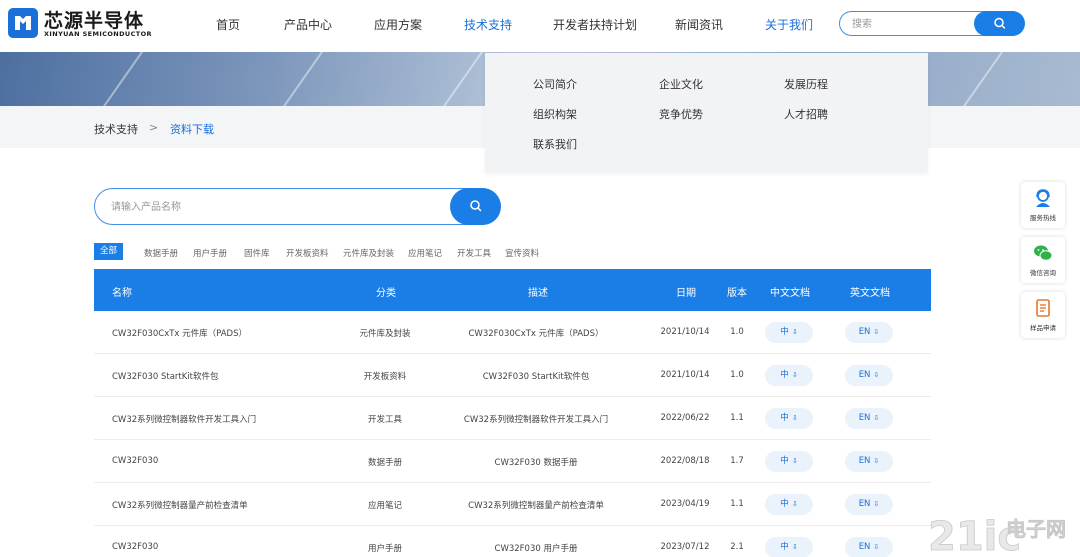 The width and height of the screenshot is (1080, 557). I want to click on cell-date: 2022/06/22, so click(685, 418).